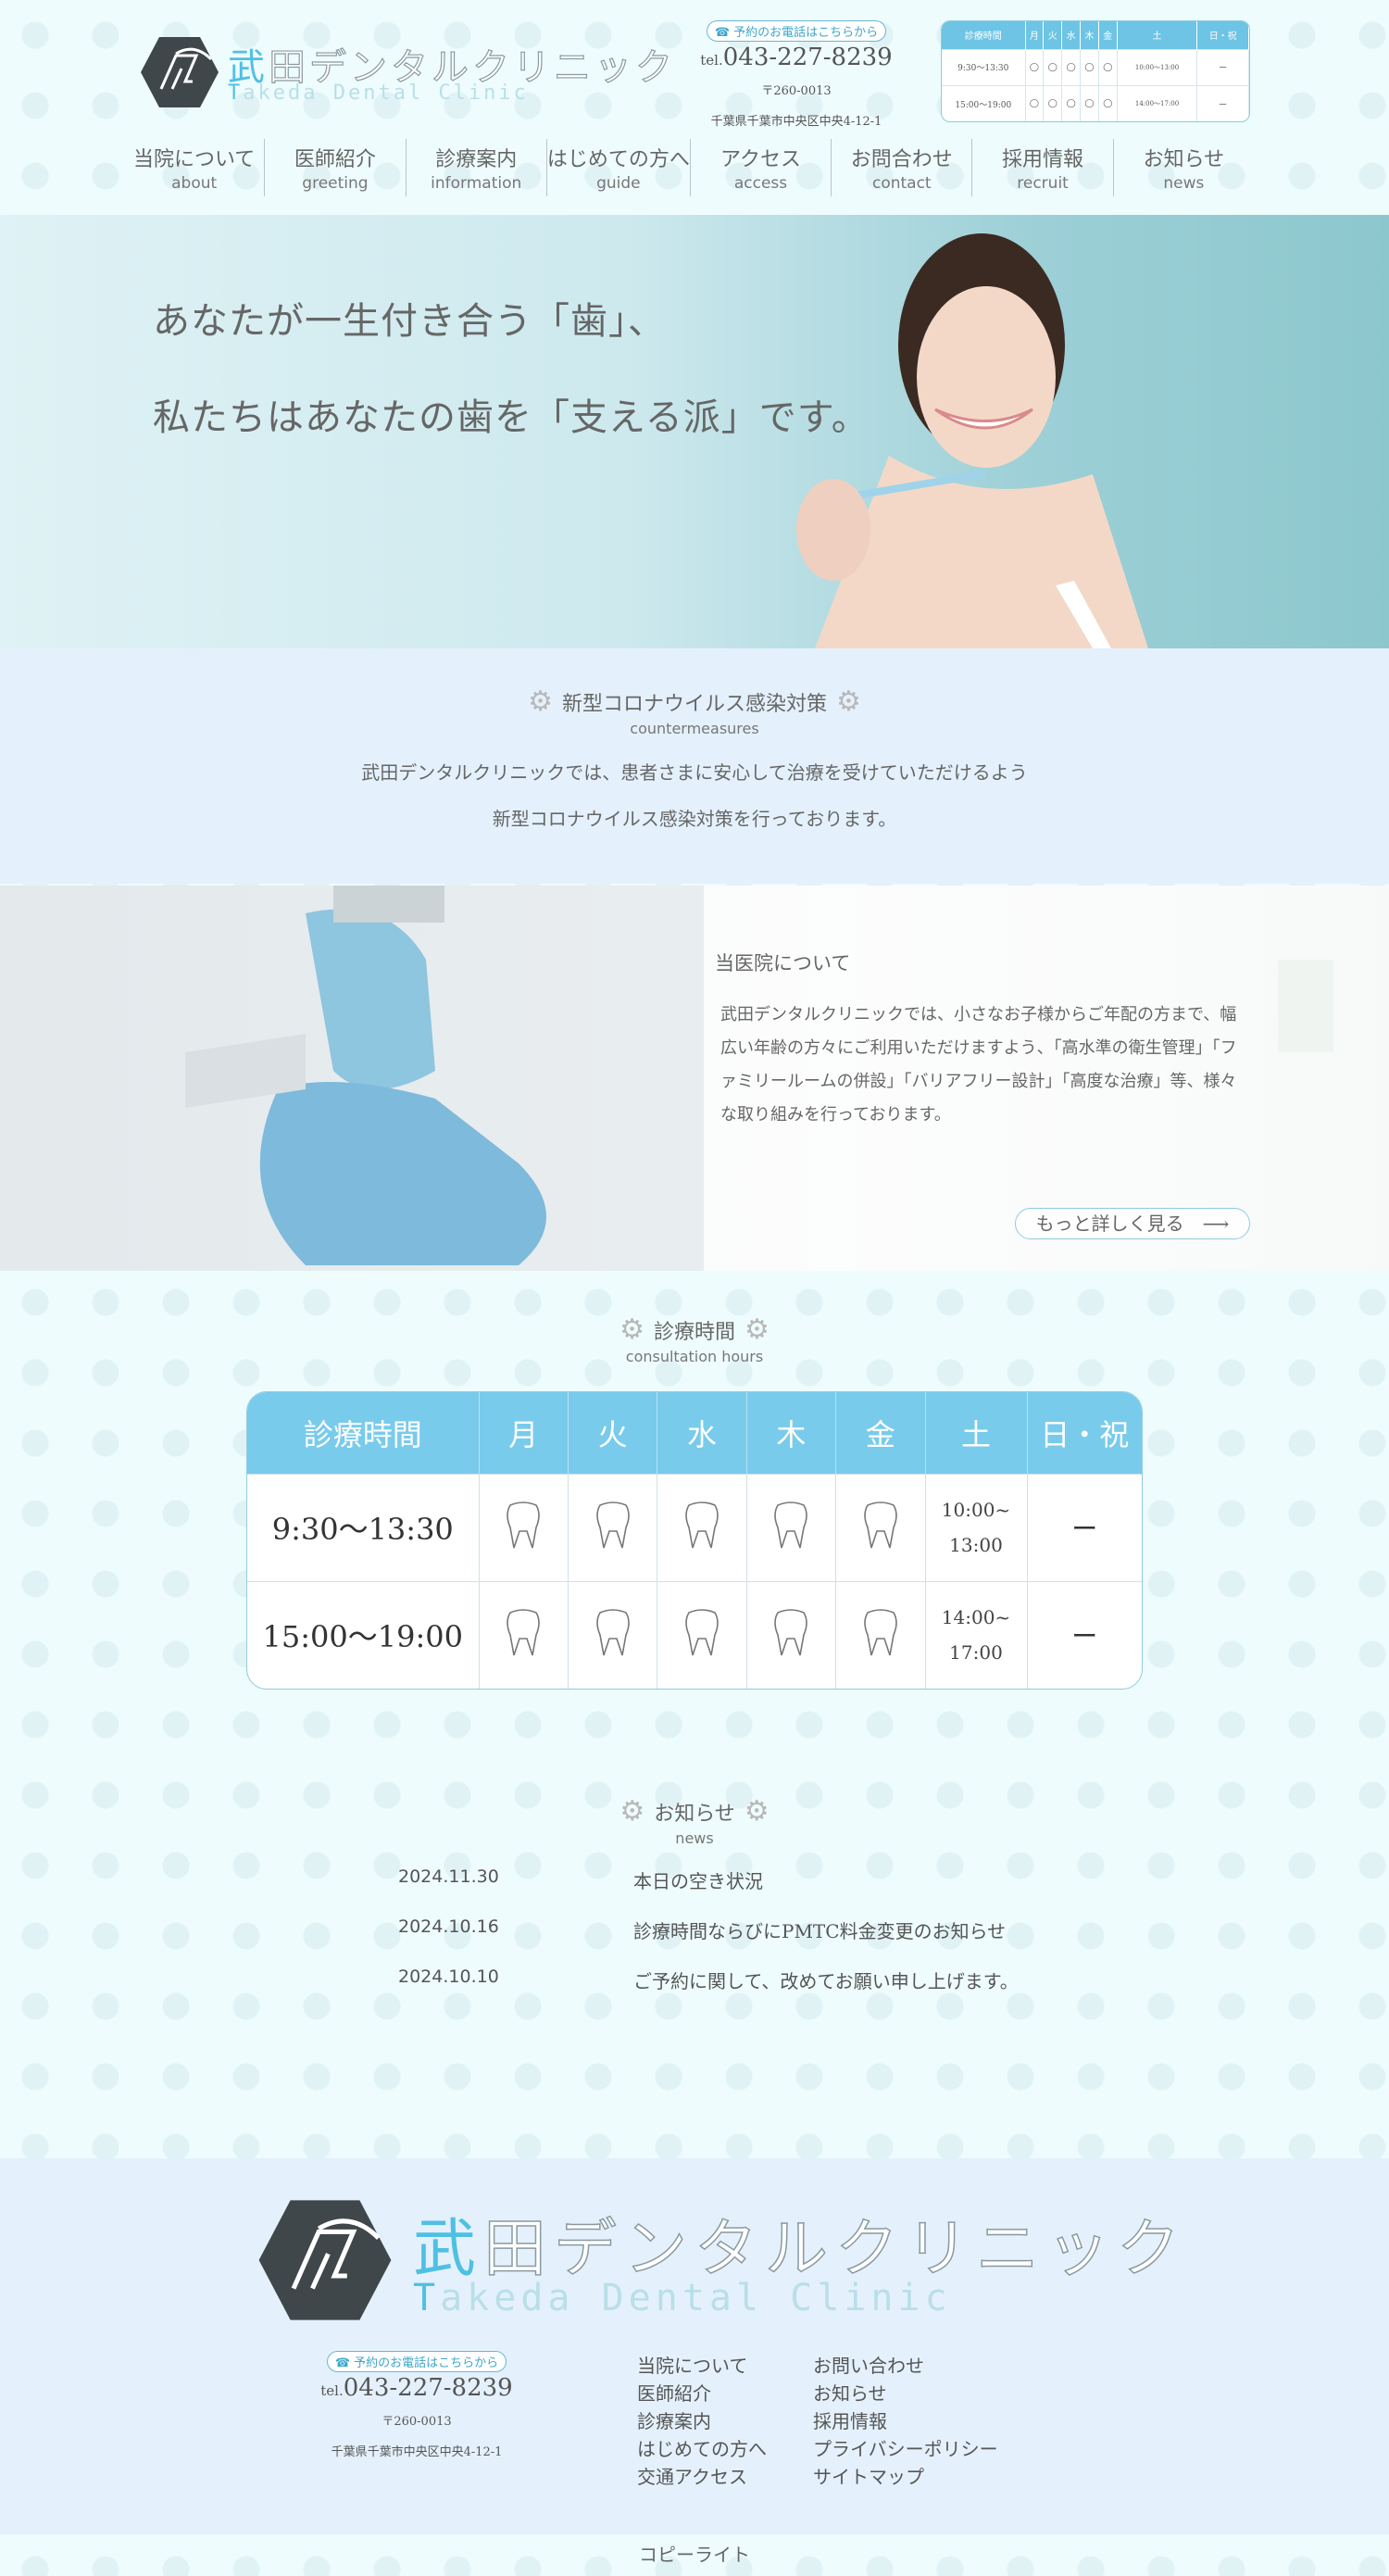 This screenshot has height=2576, width=1389. Describe the element at coordinates (919, 2447) in the screenshot. I see `footer-link: プライバシーポリシー` at that location.